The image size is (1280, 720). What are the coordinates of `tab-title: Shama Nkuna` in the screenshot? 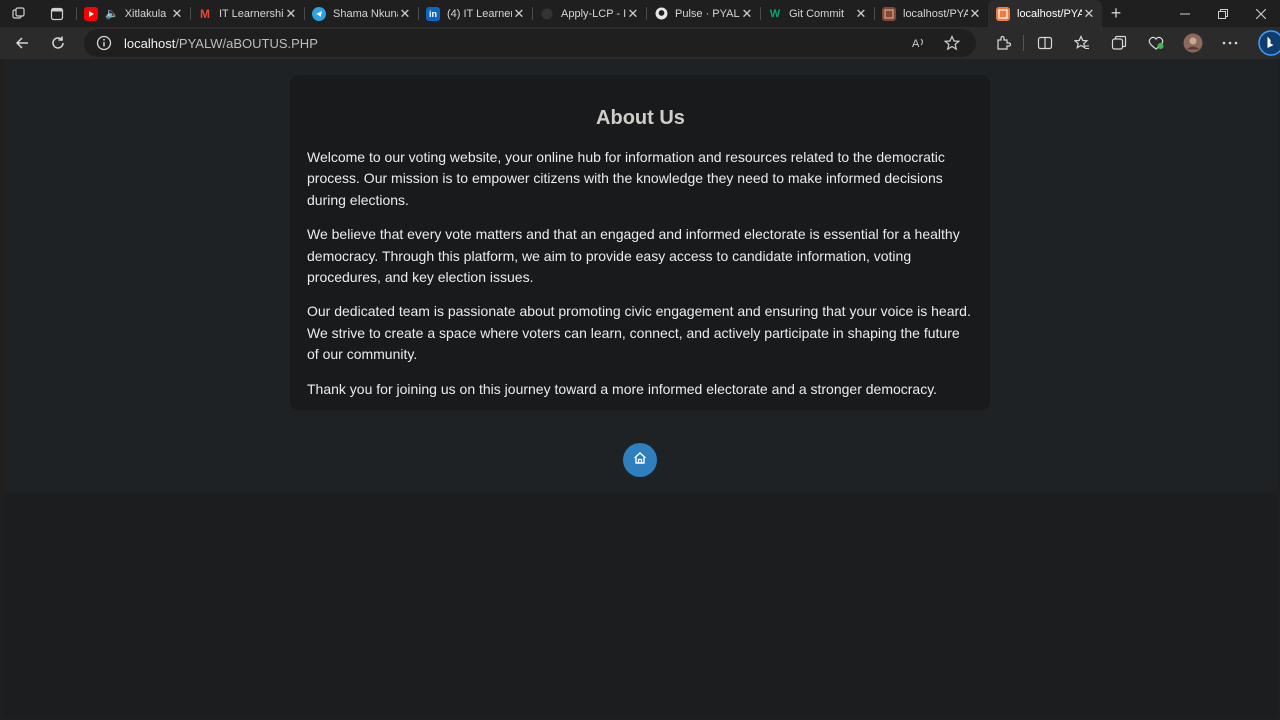 It's located at (365, 13).